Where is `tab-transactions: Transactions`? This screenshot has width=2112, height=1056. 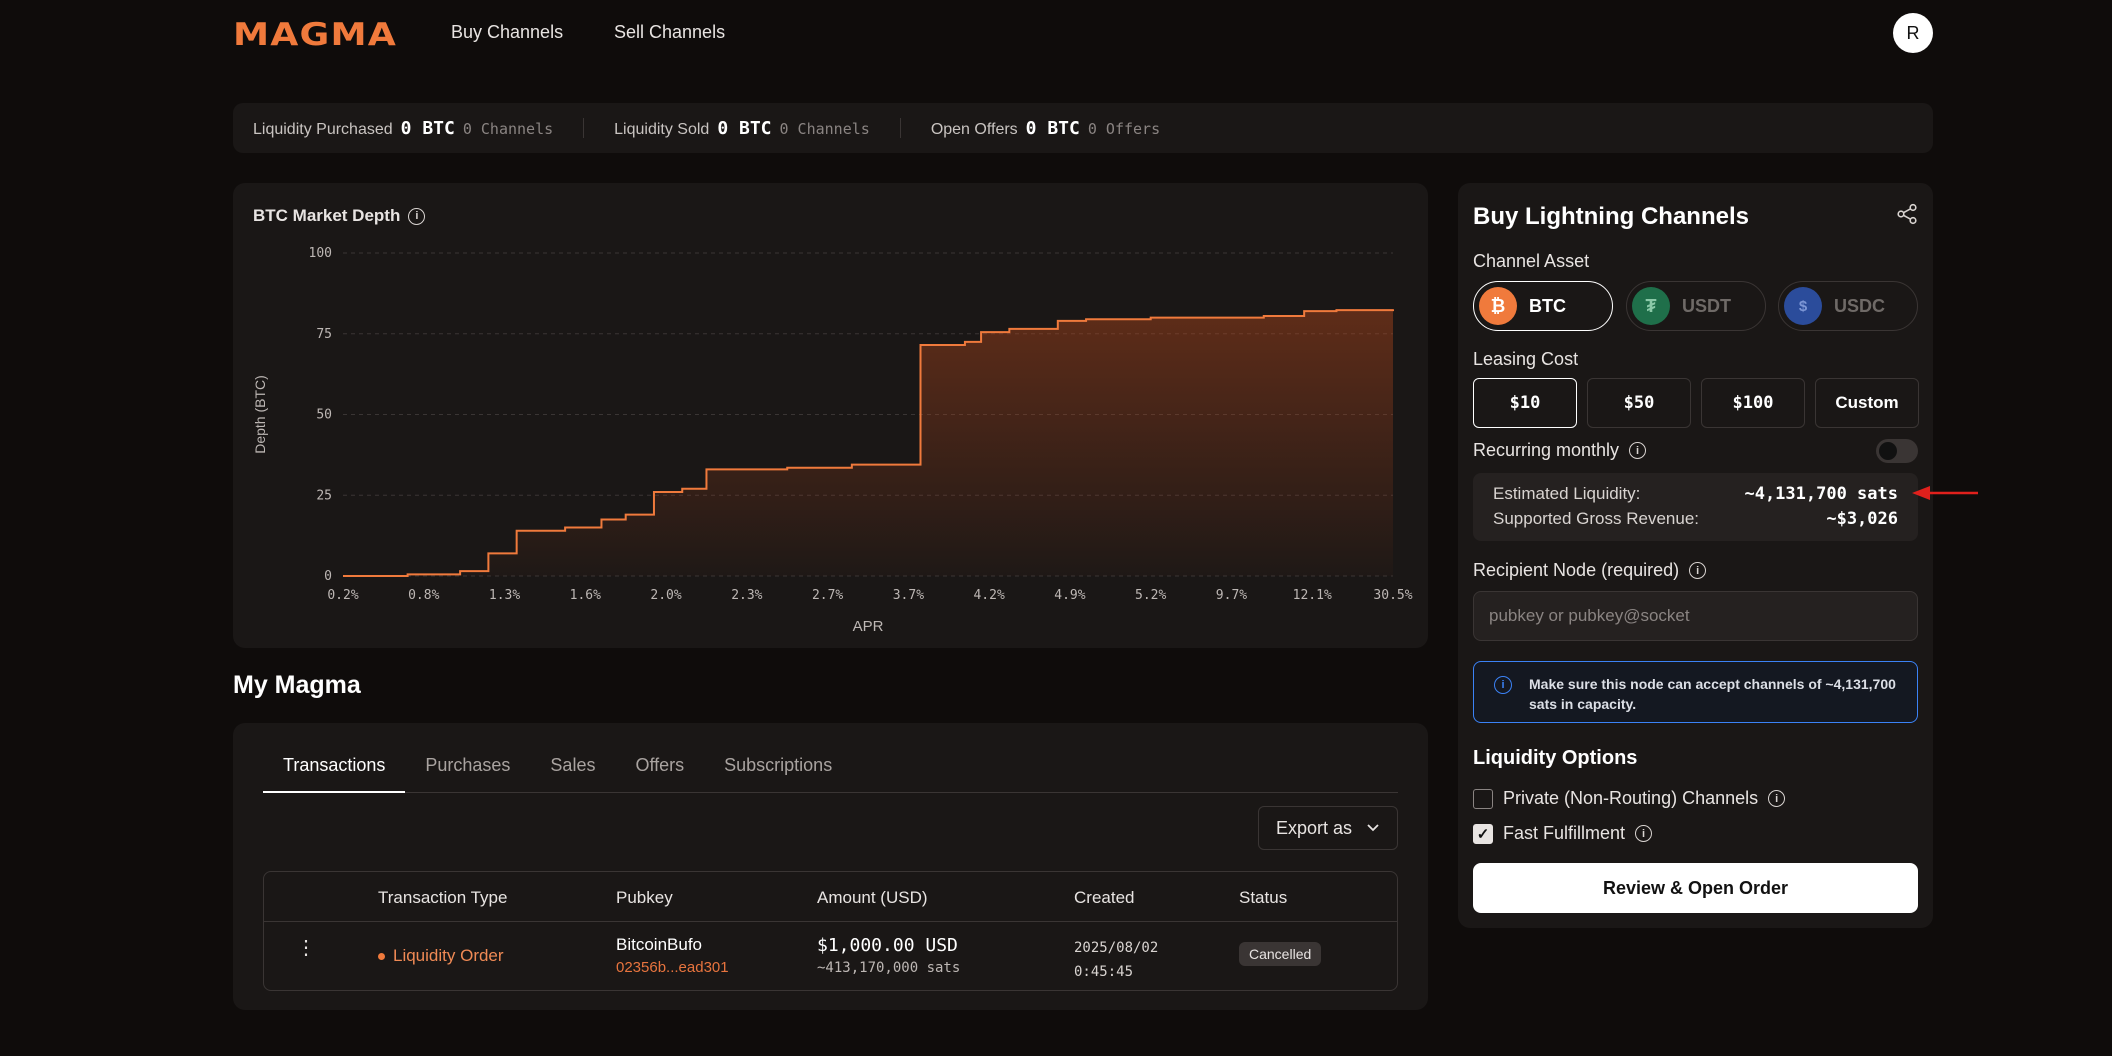
tab-transactions: Transactions is located at coordinates (334, 773).